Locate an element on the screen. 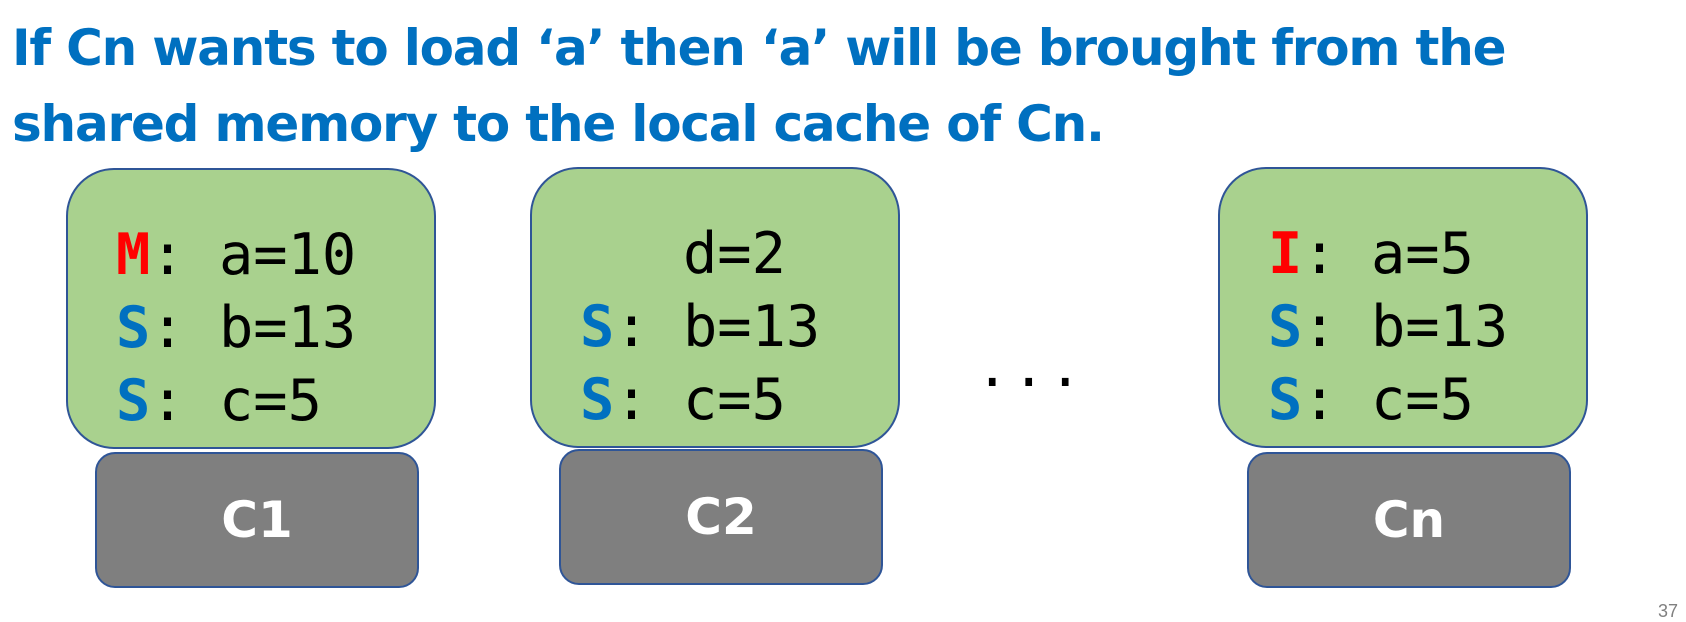 This screenshot has width=1686, height=622. cache-line: d=2 is located at coordinates (683, 254).